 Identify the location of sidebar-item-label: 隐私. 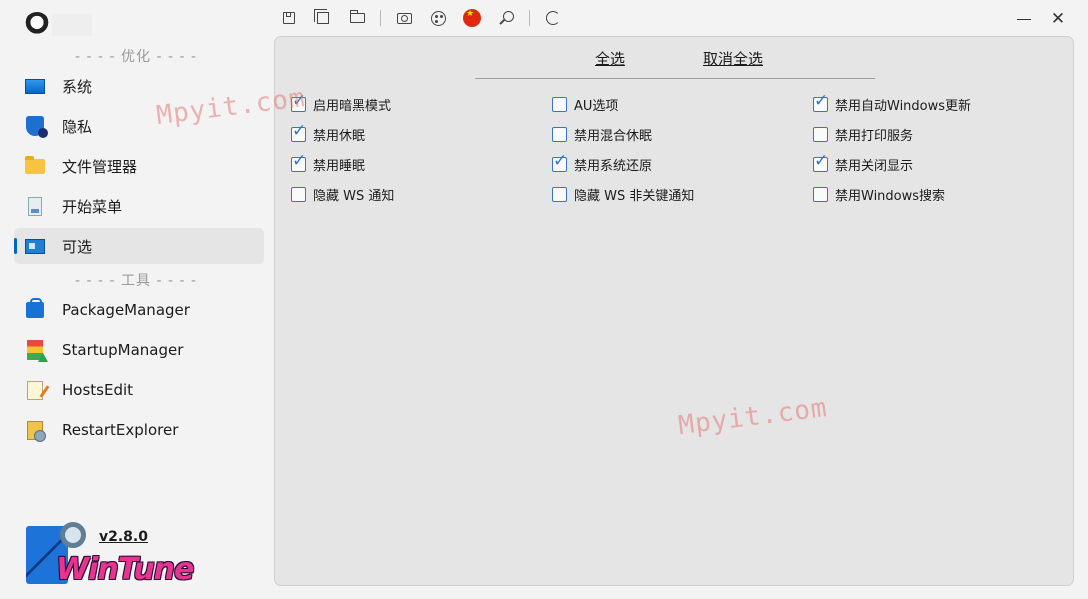
(77, 126).